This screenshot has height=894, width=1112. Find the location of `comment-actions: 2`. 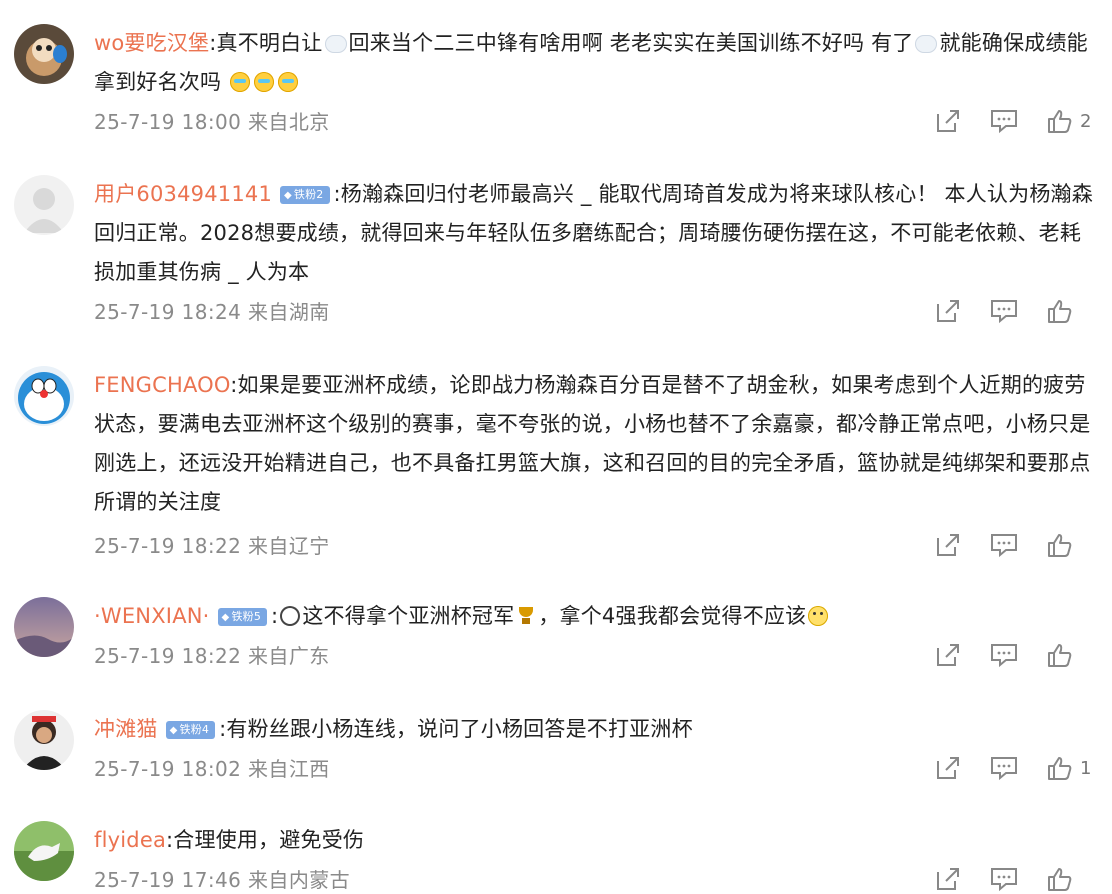

comment-actions: 2 is located at coordinates (1000, 121).